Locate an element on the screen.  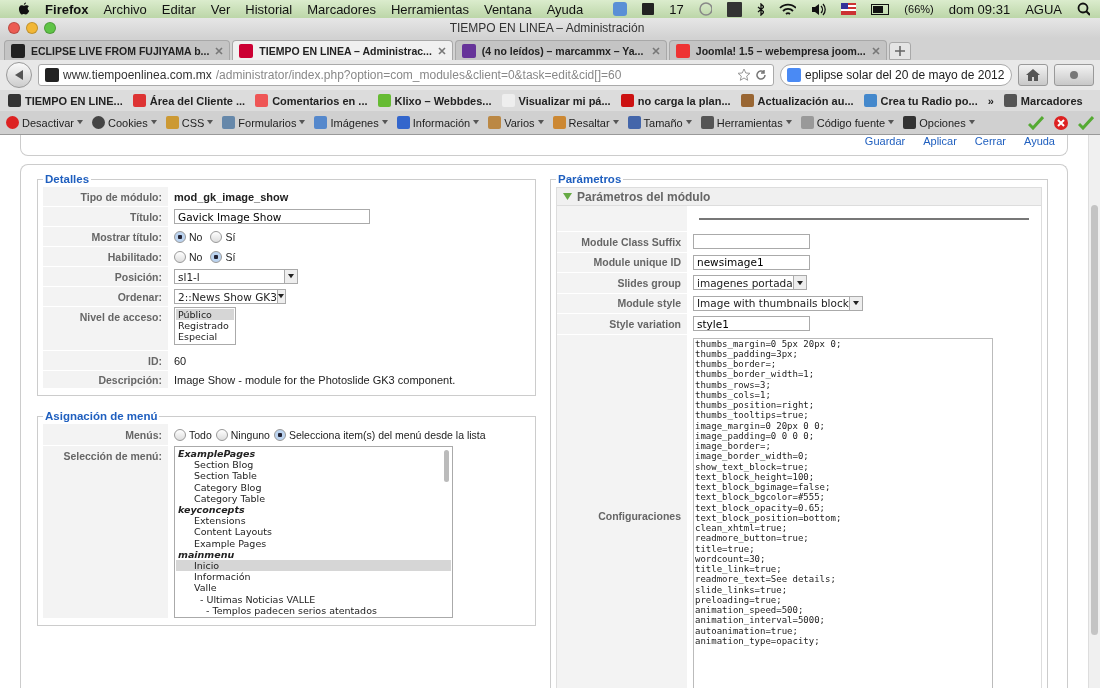
menu-item: Category Blog is located at coordinates (313, 487).